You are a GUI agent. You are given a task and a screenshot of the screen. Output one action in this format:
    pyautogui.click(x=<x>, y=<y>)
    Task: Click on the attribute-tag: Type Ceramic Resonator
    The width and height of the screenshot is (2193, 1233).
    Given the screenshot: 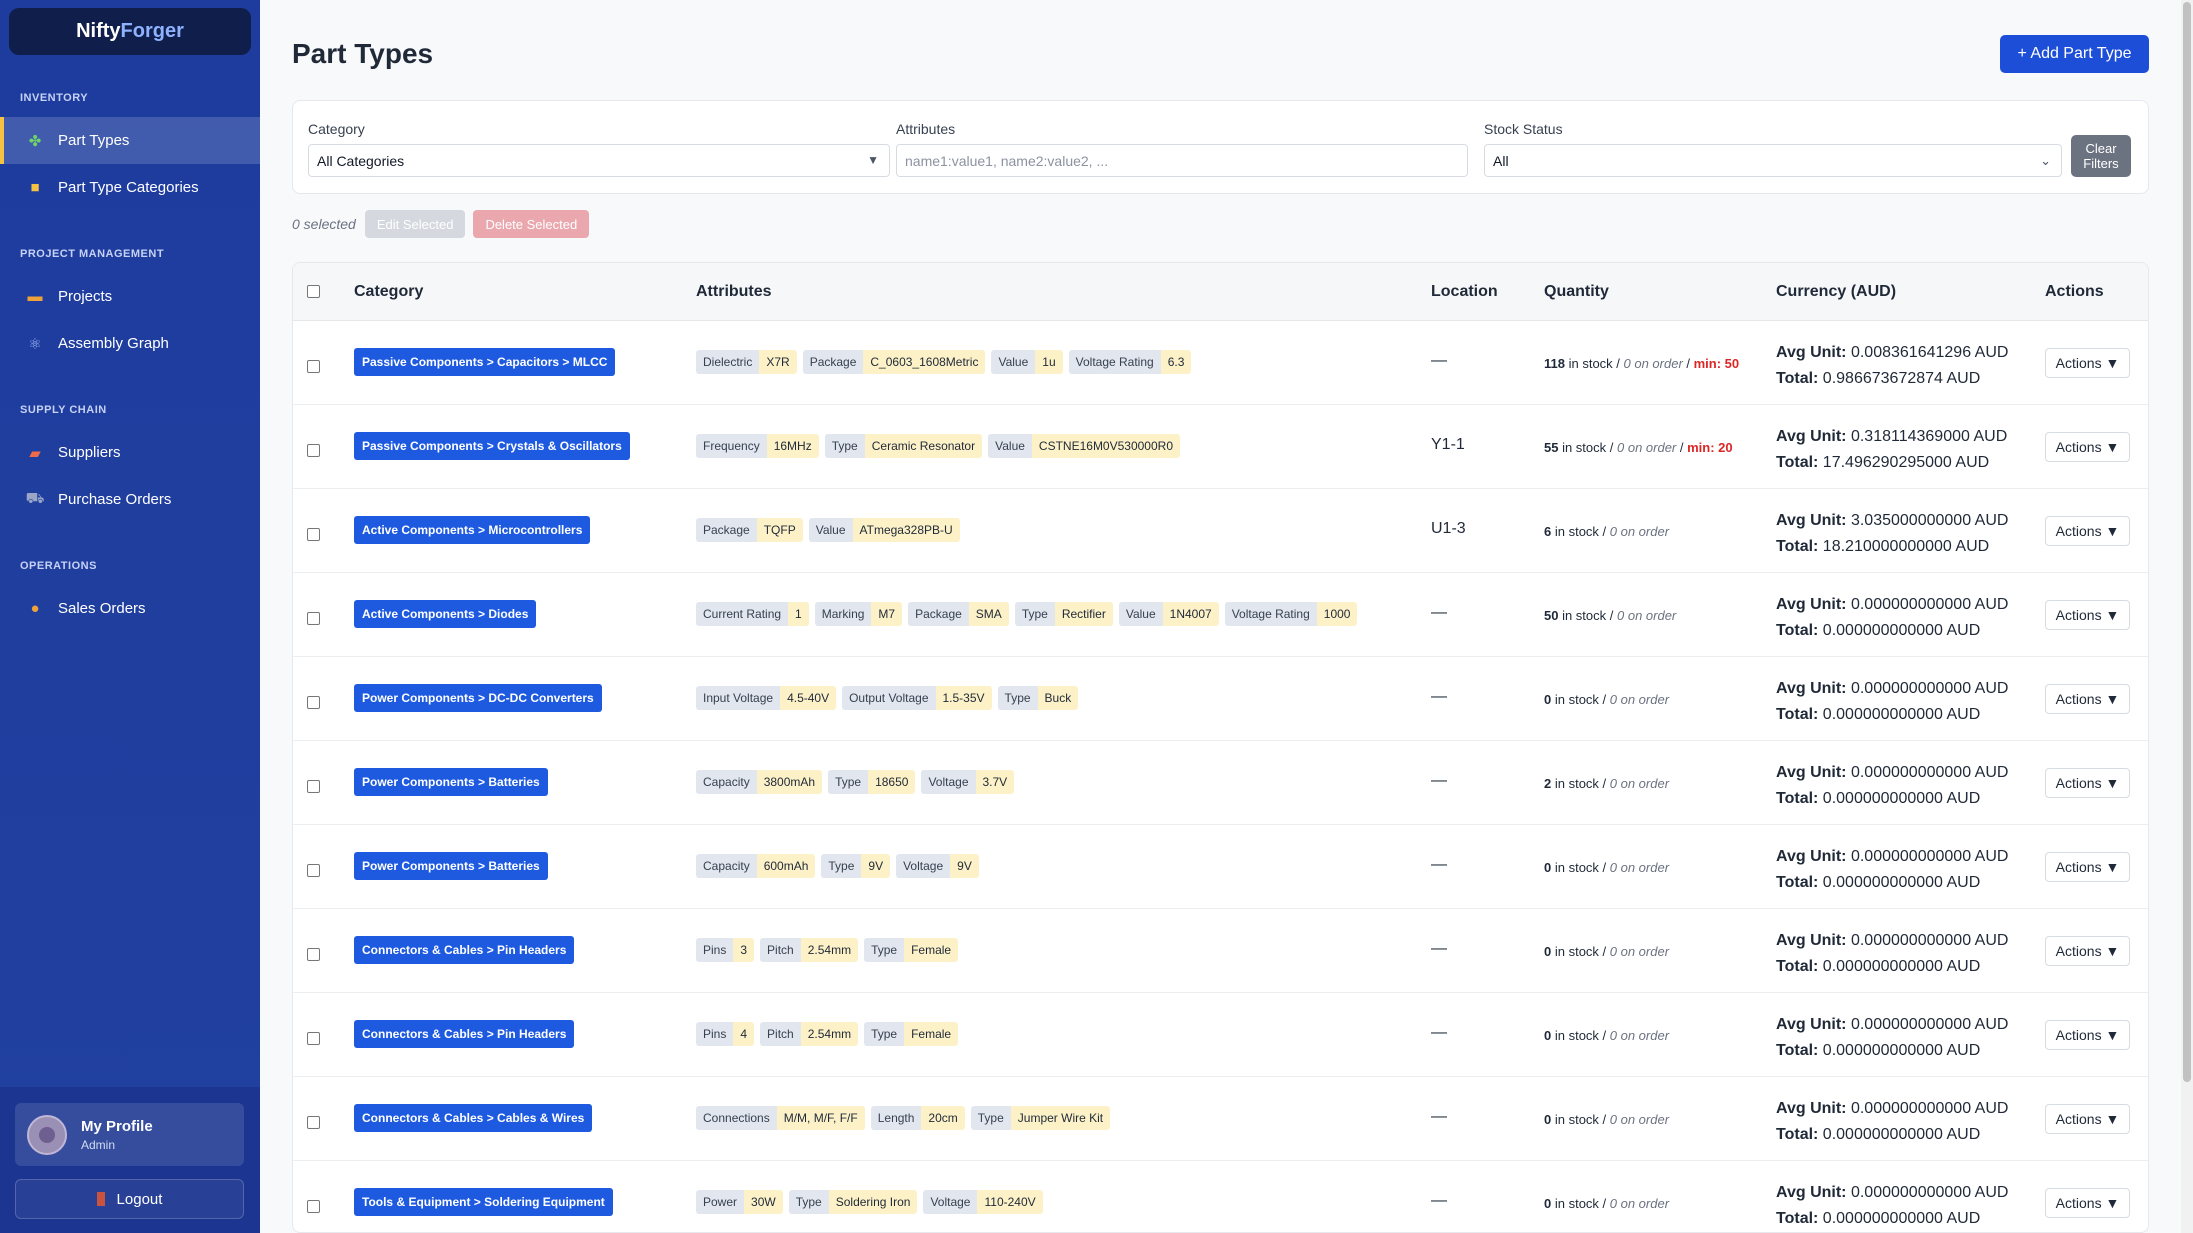 What is the action you would take?
    pyautogui.click(x=903, y=446)
    